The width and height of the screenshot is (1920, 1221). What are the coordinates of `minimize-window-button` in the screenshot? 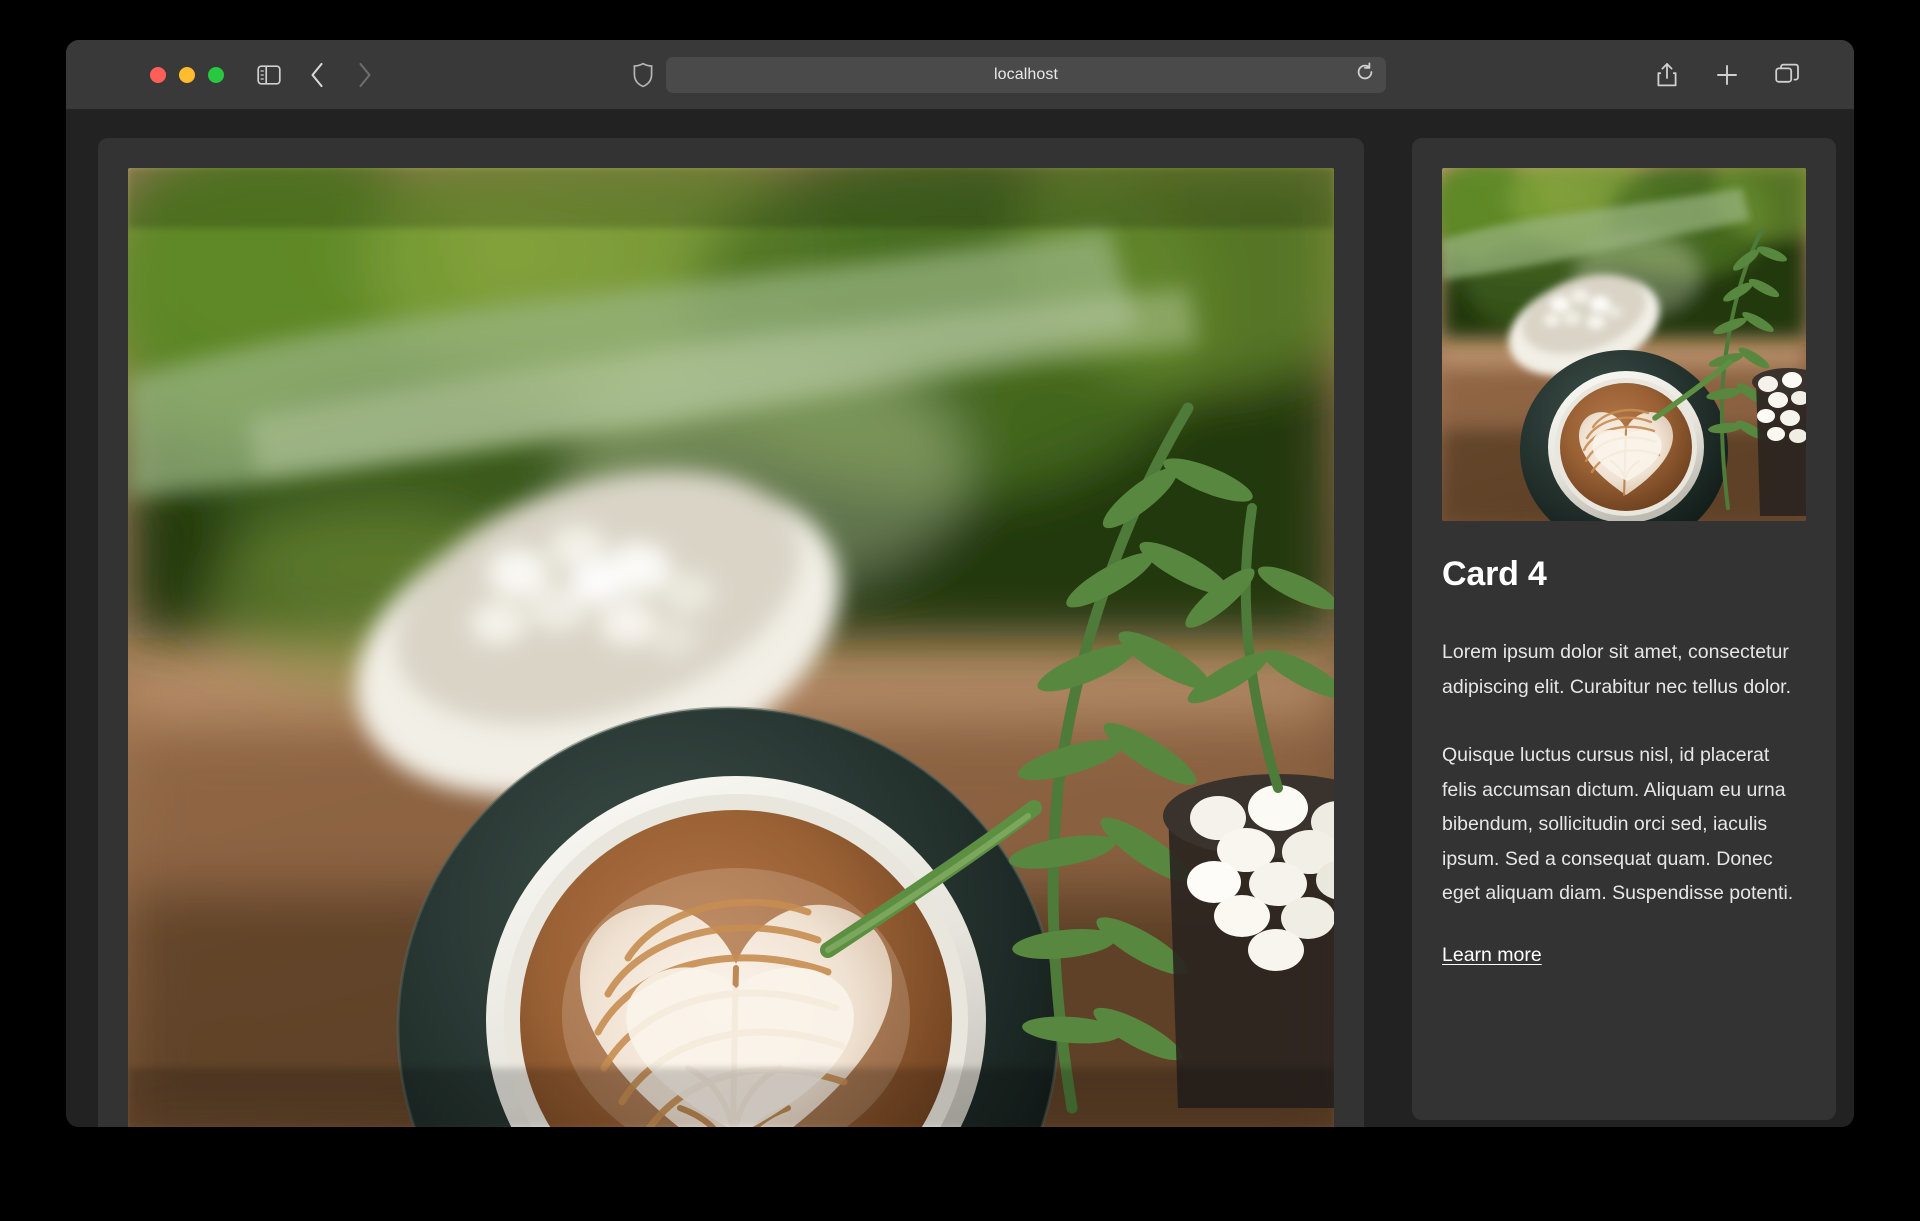 It's located at (187, 74).